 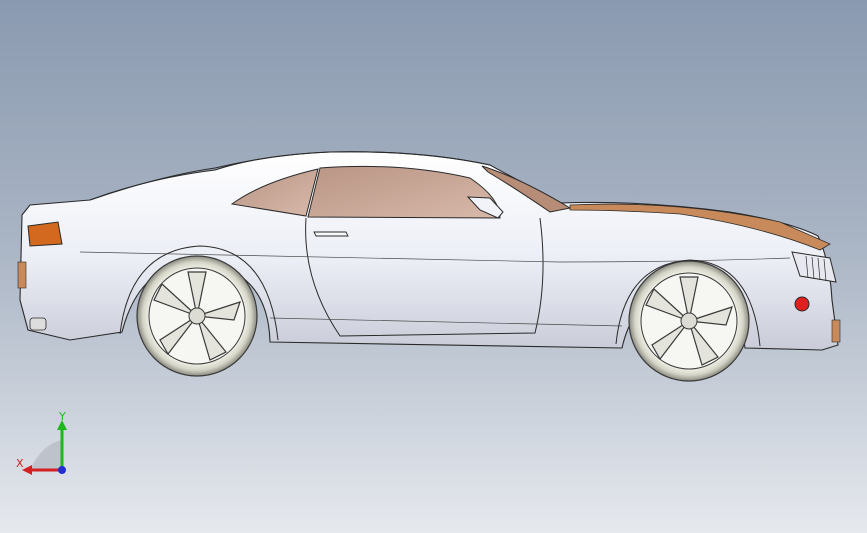 What do you see at coordinates (22, 275) in the screenshot?
I see `rear-bumper-accent` at bounding box center [22, 275].